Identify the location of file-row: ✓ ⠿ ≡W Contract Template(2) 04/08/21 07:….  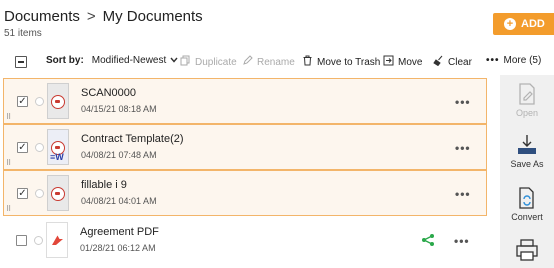
(245, 147).